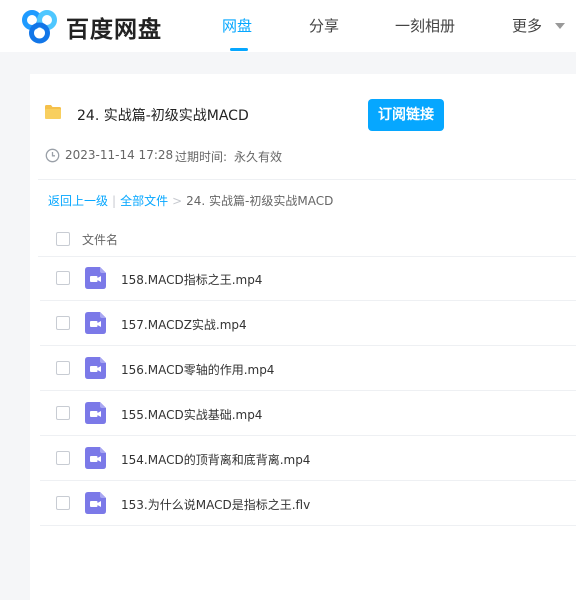  What do you see at coordinates (53, 112) in the screenshot?
I see `folder-icon` at bounding box center [53, 112].